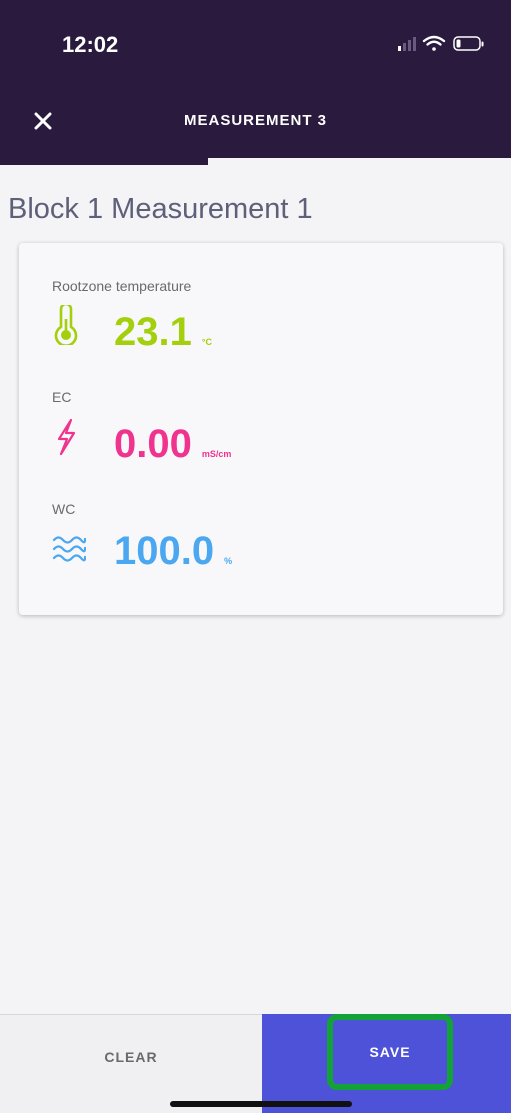 This screenshot has height=1113, width=511. I want to click on metric-ec: 0.00 mS/cm, so click(141, 441).